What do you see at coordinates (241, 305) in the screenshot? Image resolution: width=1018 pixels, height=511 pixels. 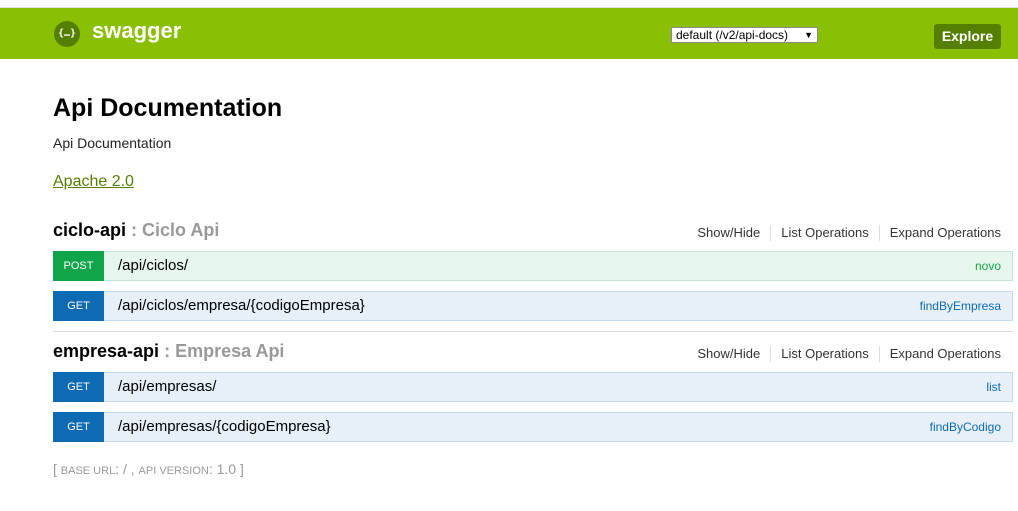 I see `operation-path: /api/ciclos/empresa/{codigoEmpresa}` at bounding box center [241, 305].